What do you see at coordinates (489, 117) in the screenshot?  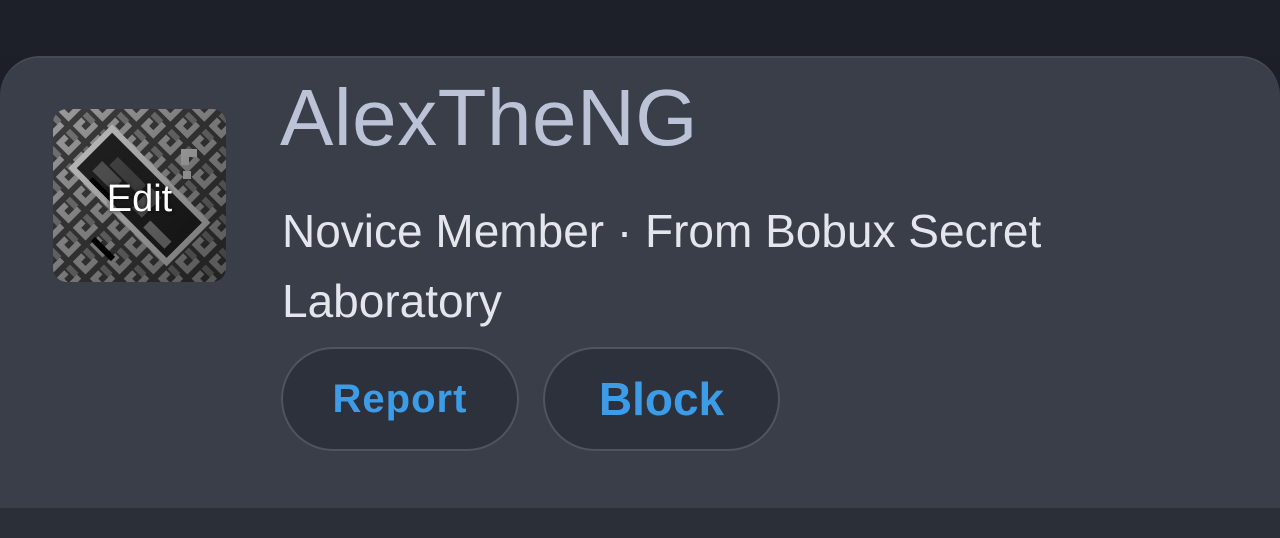 I see `username: AlexTheNG` at bounding box center [489, 117].